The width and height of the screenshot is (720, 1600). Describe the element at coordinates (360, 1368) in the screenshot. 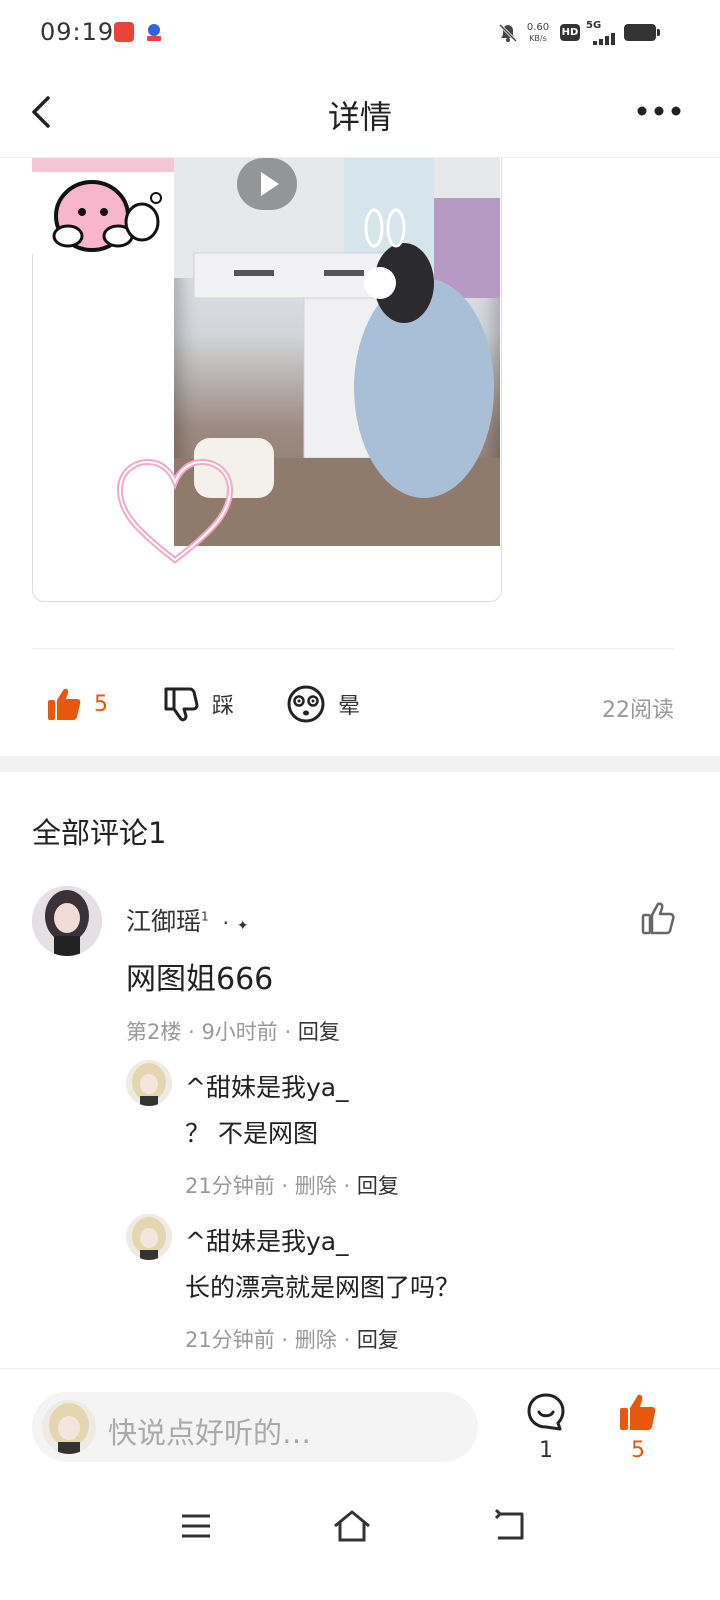

I see `bottom-divider` at that location.